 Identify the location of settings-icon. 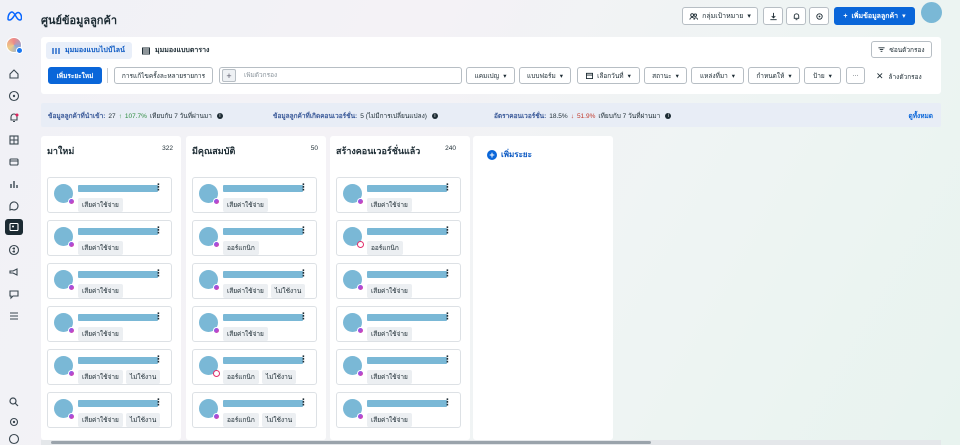
(14, 422).